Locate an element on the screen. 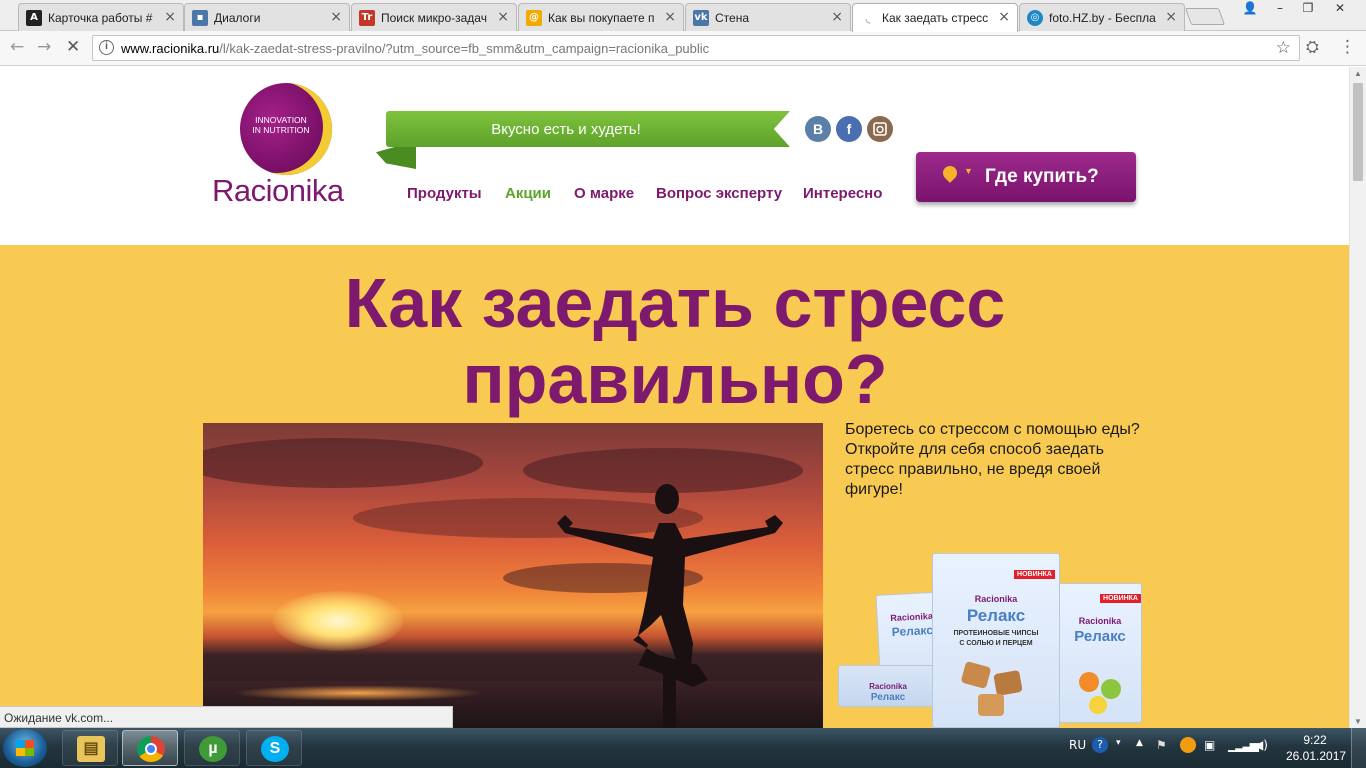  nav-ask-expert: Вопрос эксперту is located at coordinates (719, 193).